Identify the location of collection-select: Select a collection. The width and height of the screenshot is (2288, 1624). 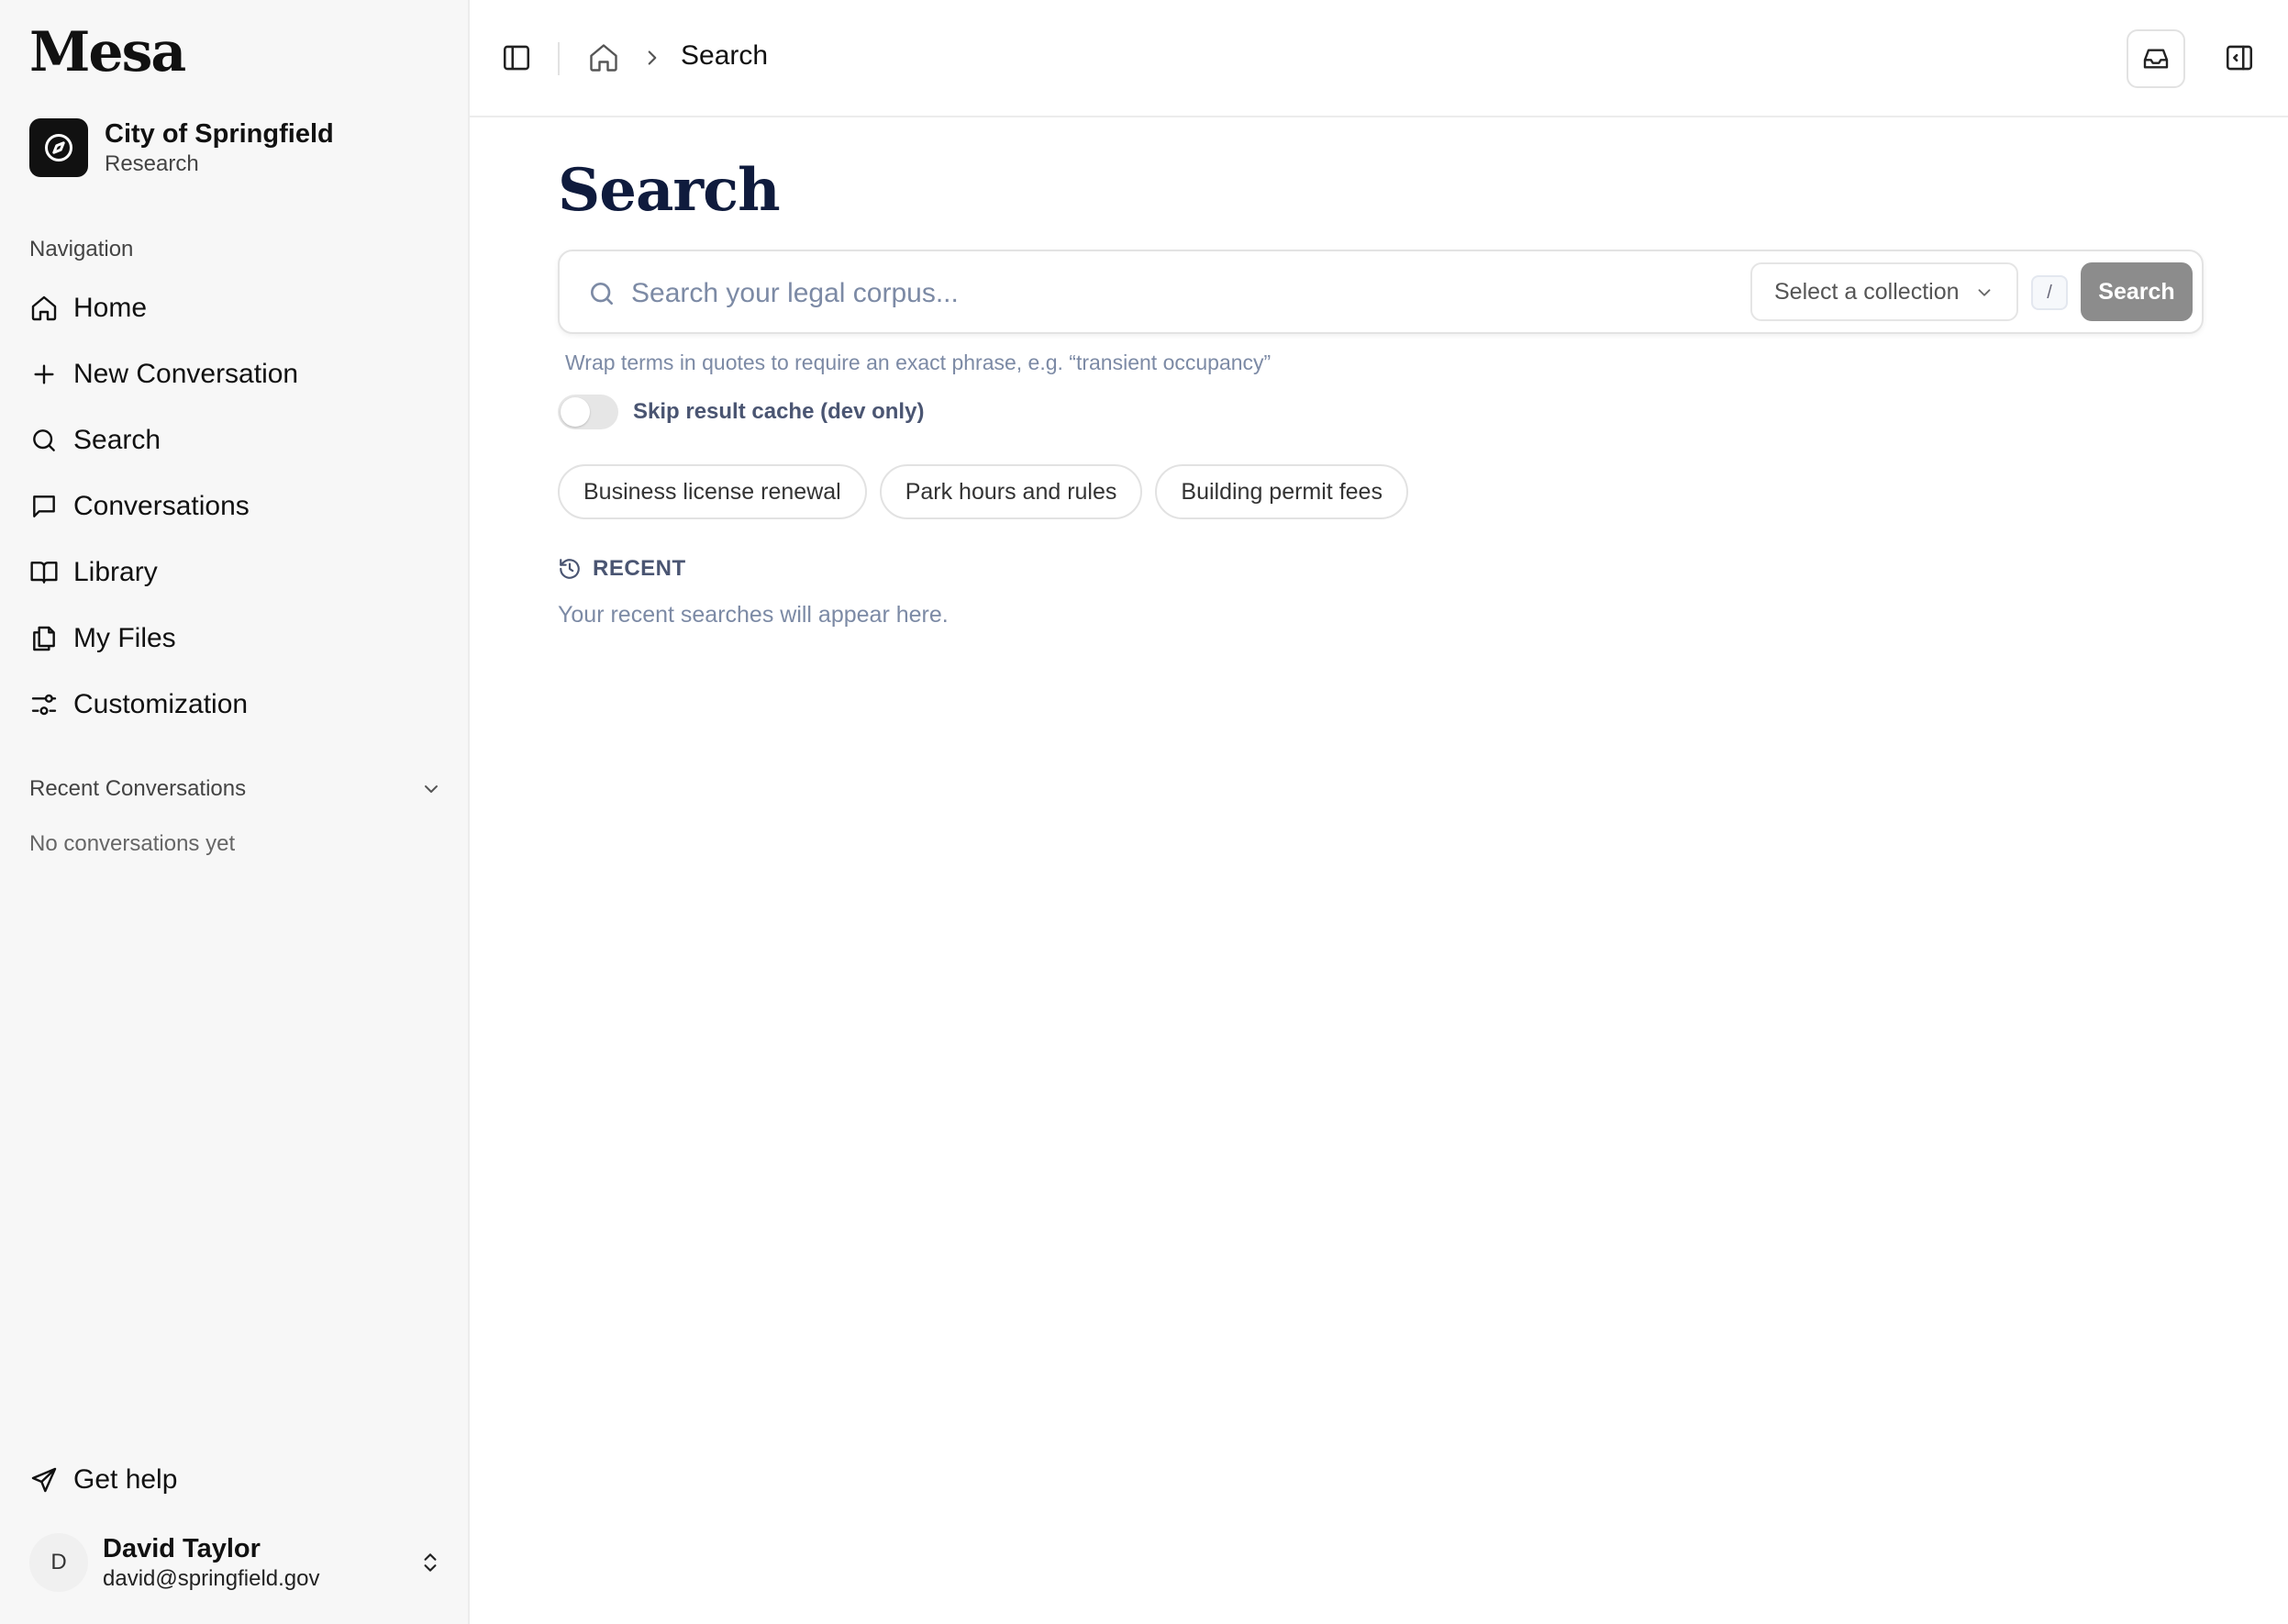
(1884, 291).